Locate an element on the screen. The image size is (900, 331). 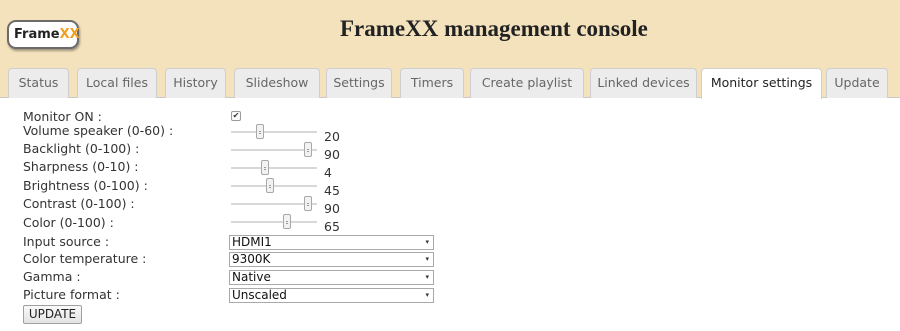
gamma-select: Native ▾ is located at coordinates (331, 277).